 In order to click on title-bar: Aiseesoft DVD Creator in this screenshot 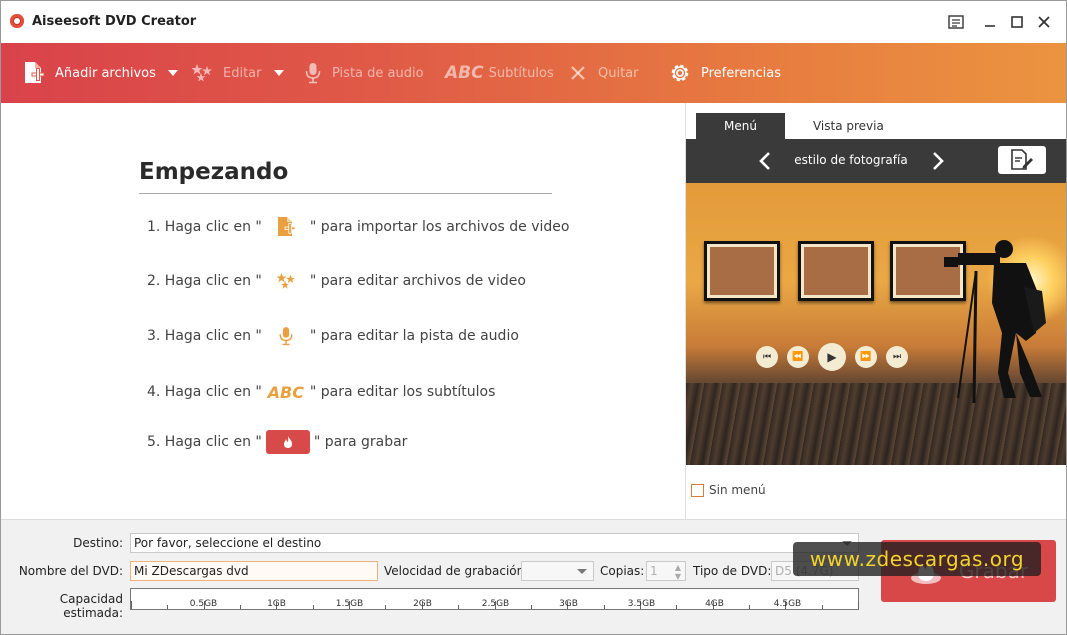, I will do `click(533, 22)`.